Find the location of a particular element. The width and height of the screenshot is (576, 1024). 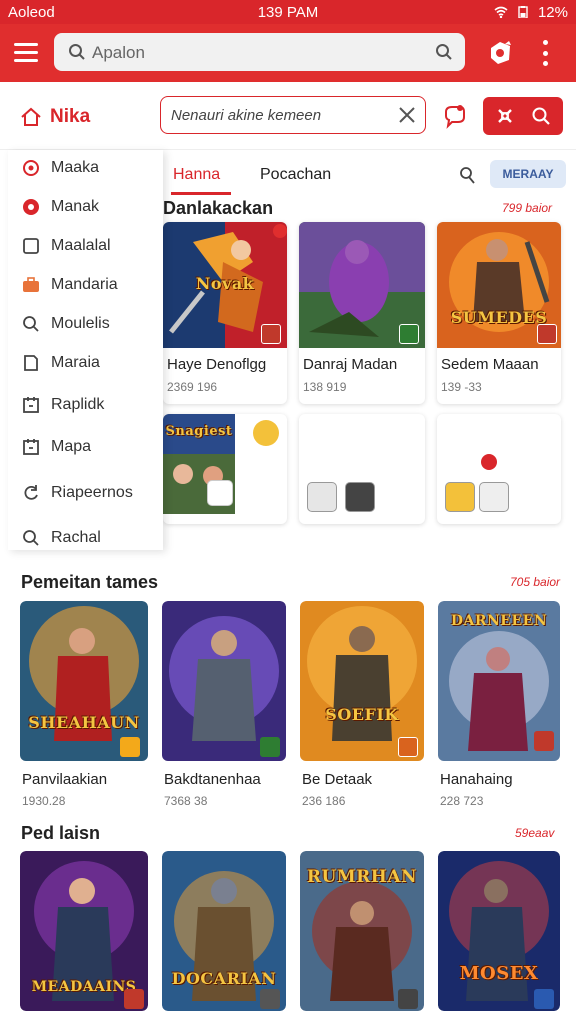

app-bar: Apalon is located at coordinates (288, 53).